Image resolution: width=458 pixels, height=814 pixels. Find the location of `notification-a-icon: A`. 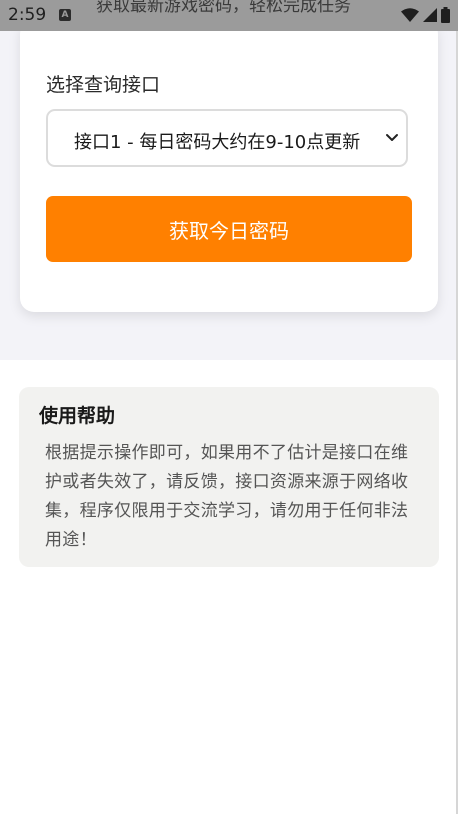

notification-a-icon: A is located at coordinates (65, 15).